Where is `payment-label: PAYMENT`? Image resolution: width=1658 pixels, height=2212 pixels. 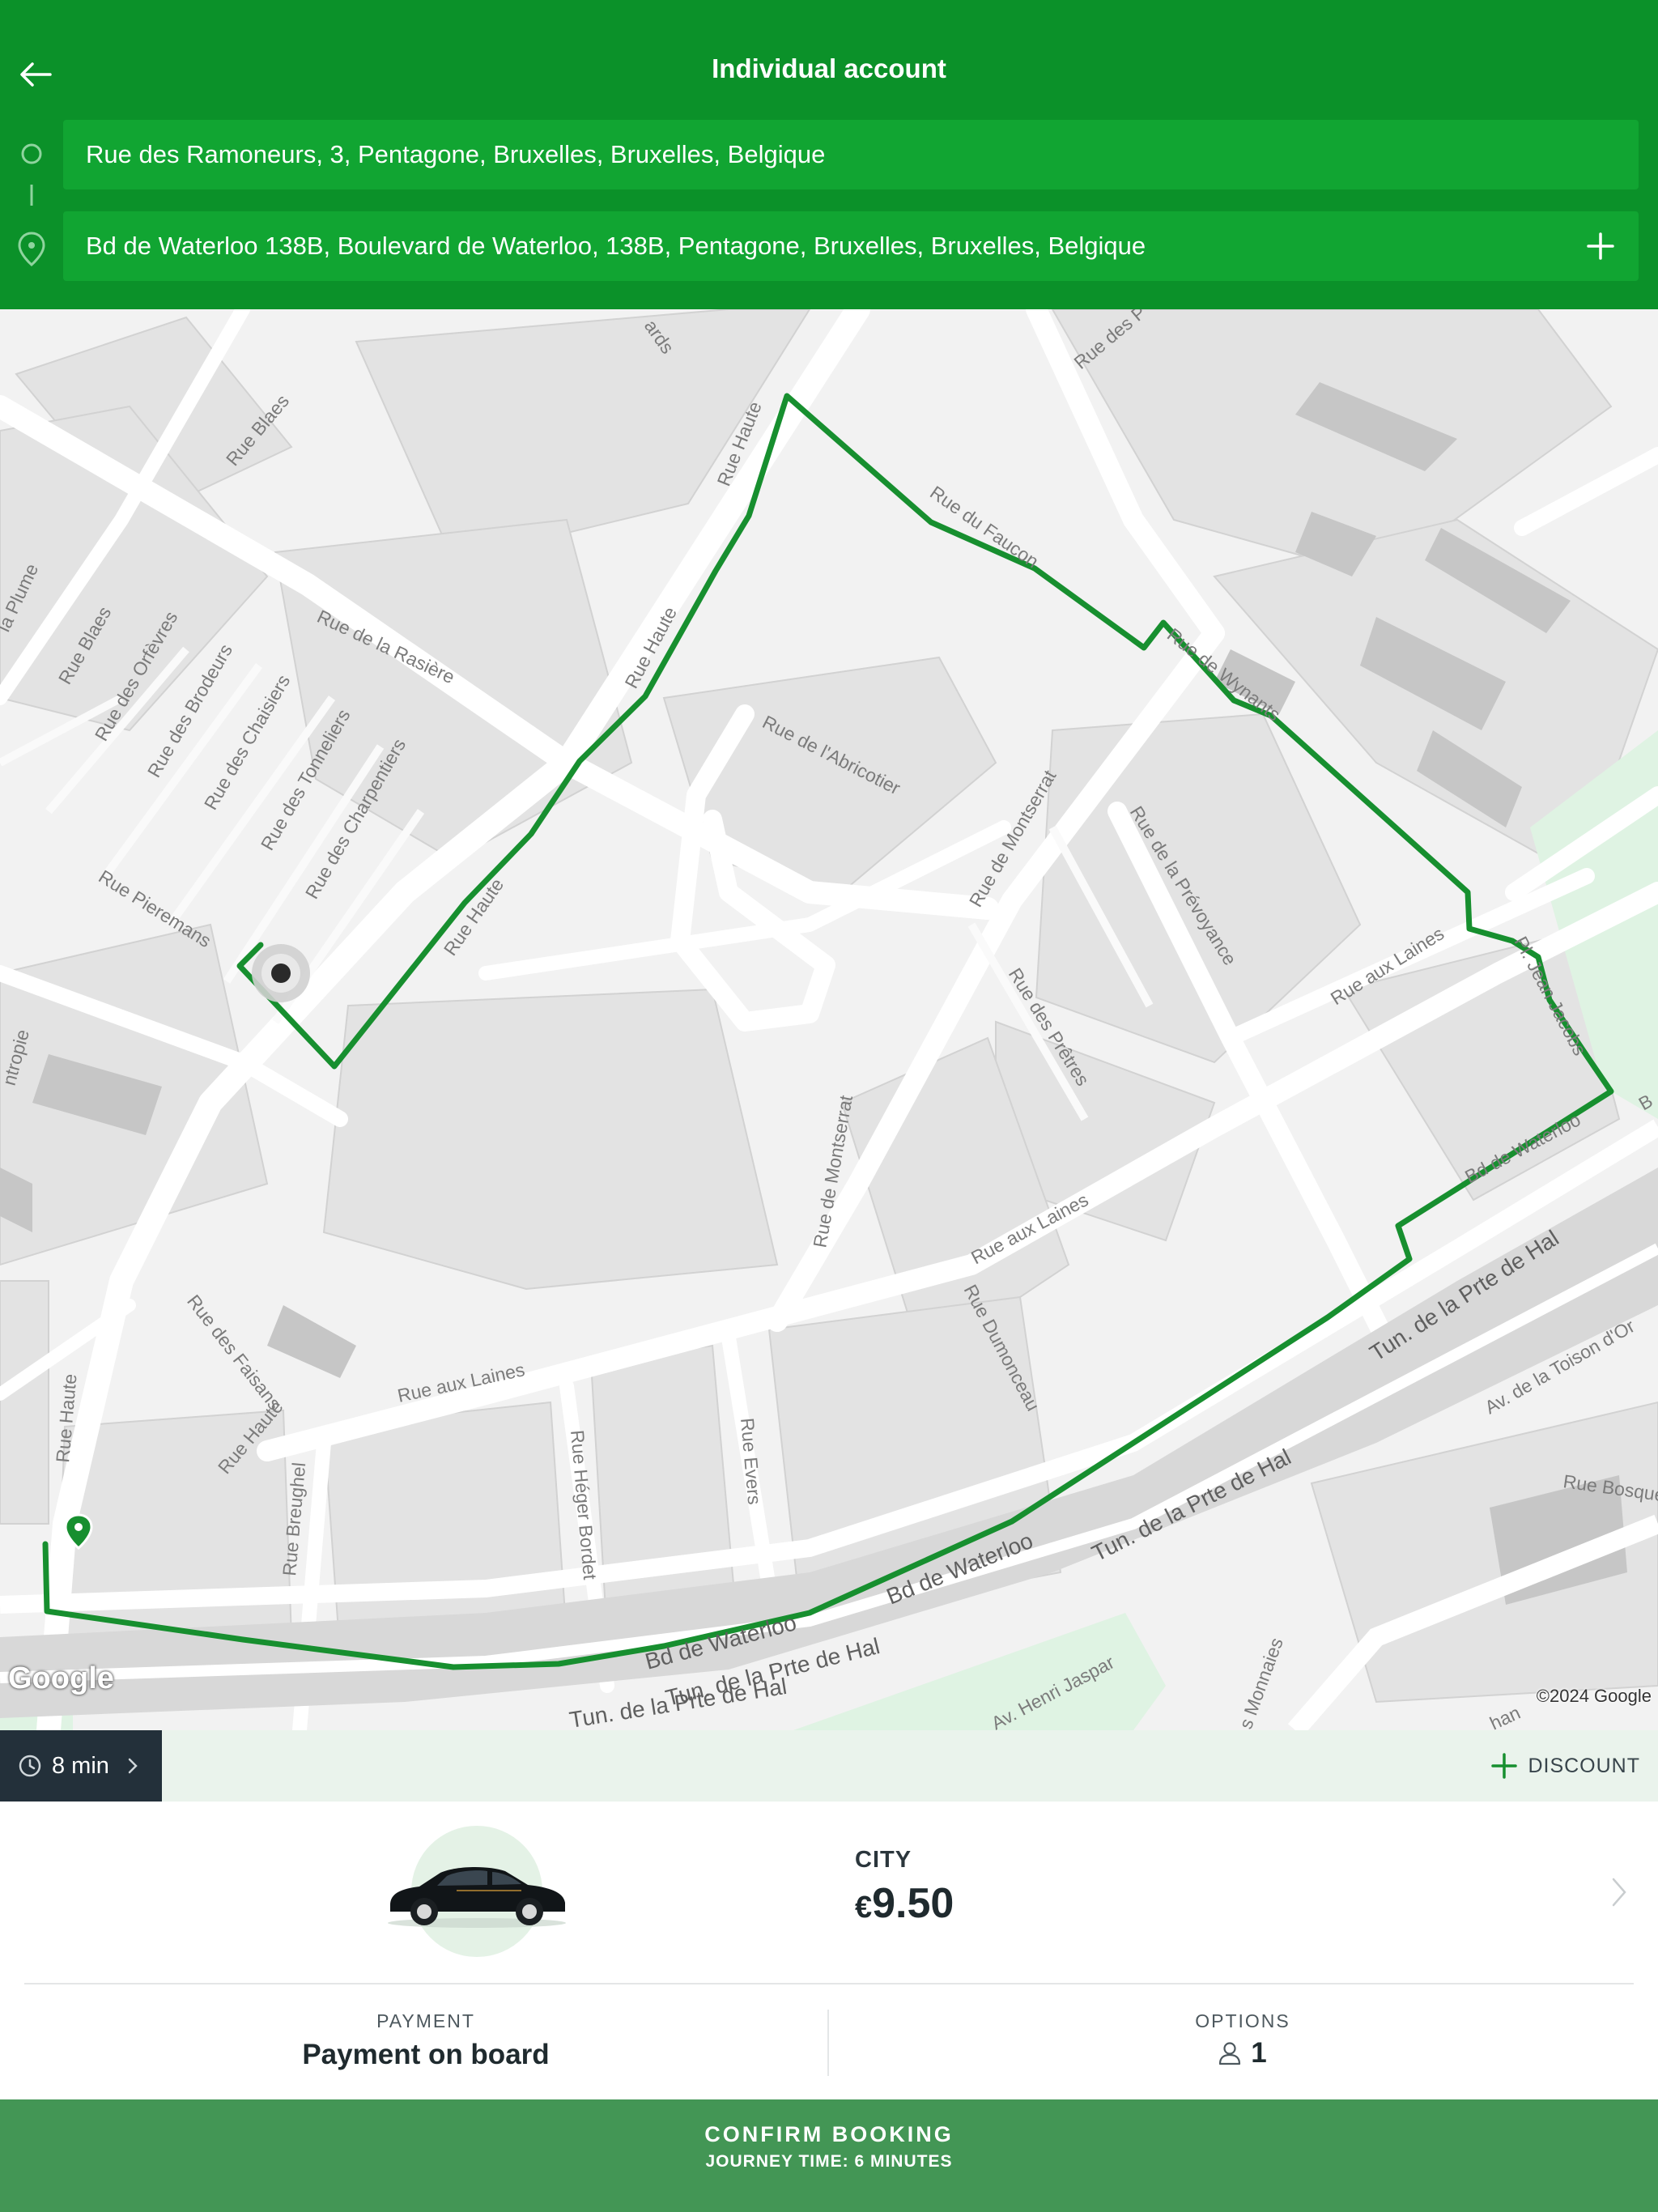
payment-label: PAYMENT is located at coordinates (425, 2021).